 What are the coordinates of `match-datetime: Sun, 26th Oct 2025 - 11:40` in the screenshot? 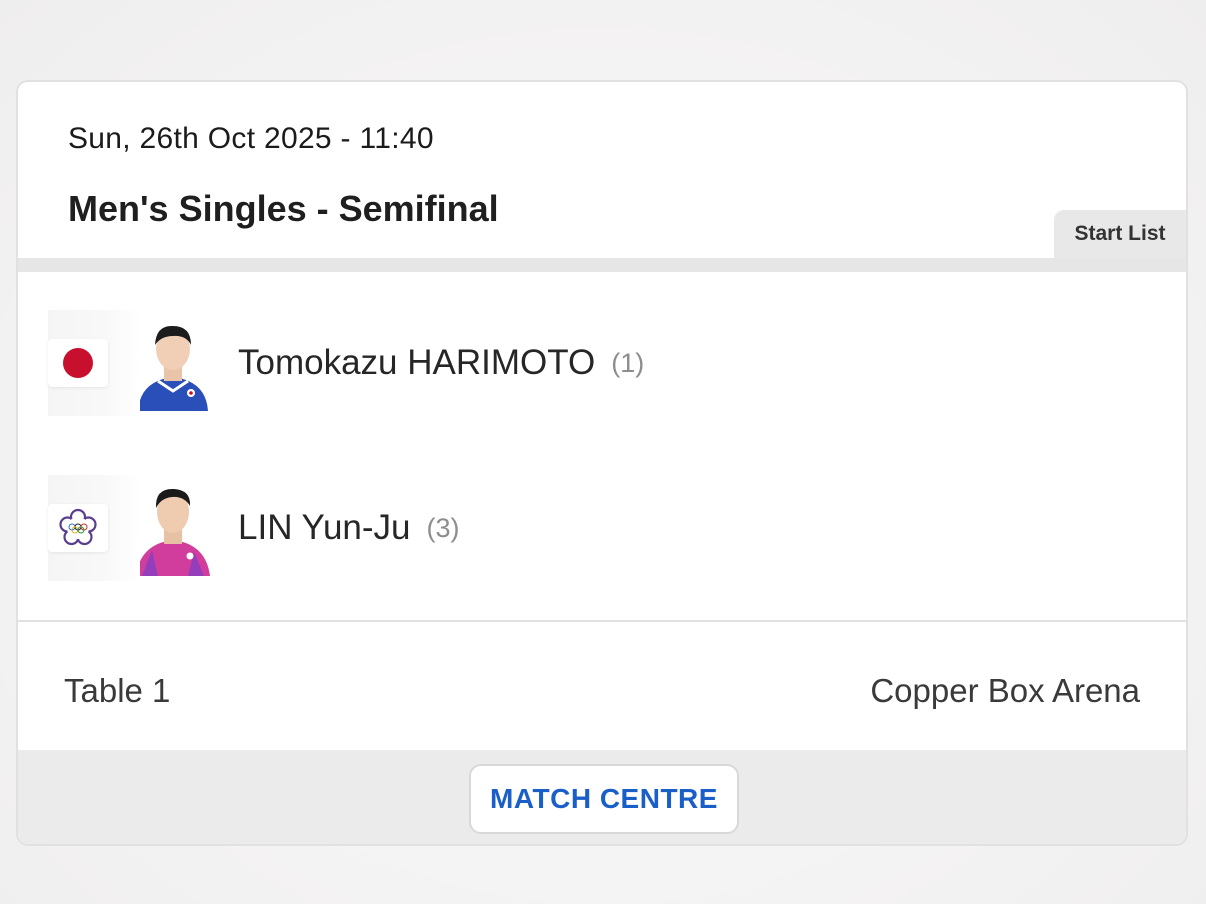 It's located at (251, 138).